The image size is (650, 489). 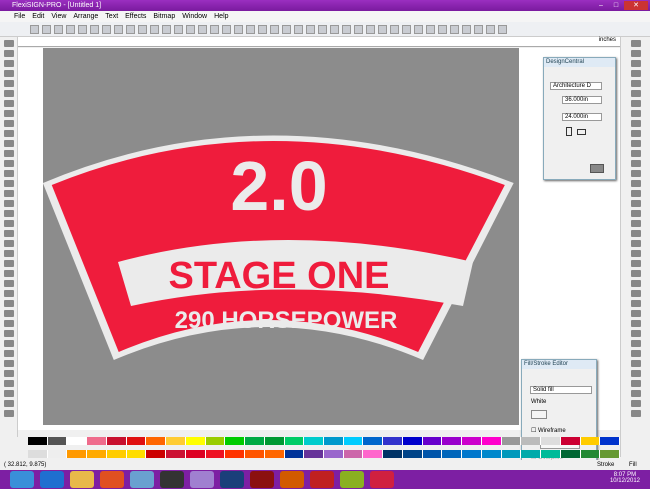 What do you see at coordinates (581, 132) in the screenshot?
I see `landscape-button` at bounding box center [581, 132].